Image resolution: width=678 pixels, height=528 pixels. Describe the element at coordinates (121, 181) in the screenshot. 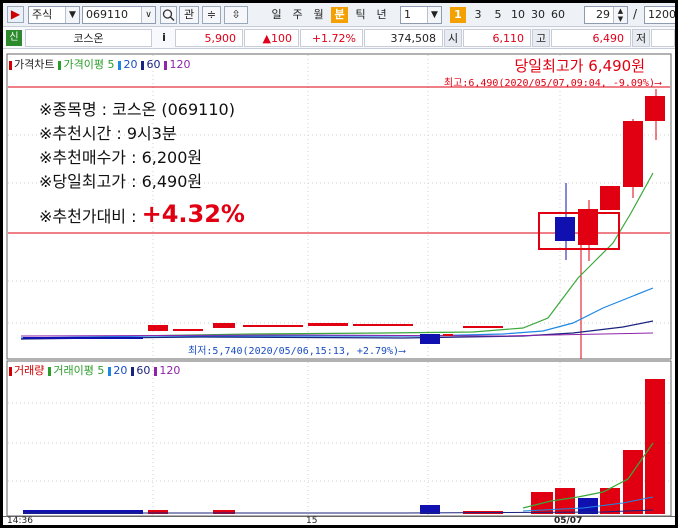

I see `info-day-high: ※당일최고가 : 6,490원` at that location.